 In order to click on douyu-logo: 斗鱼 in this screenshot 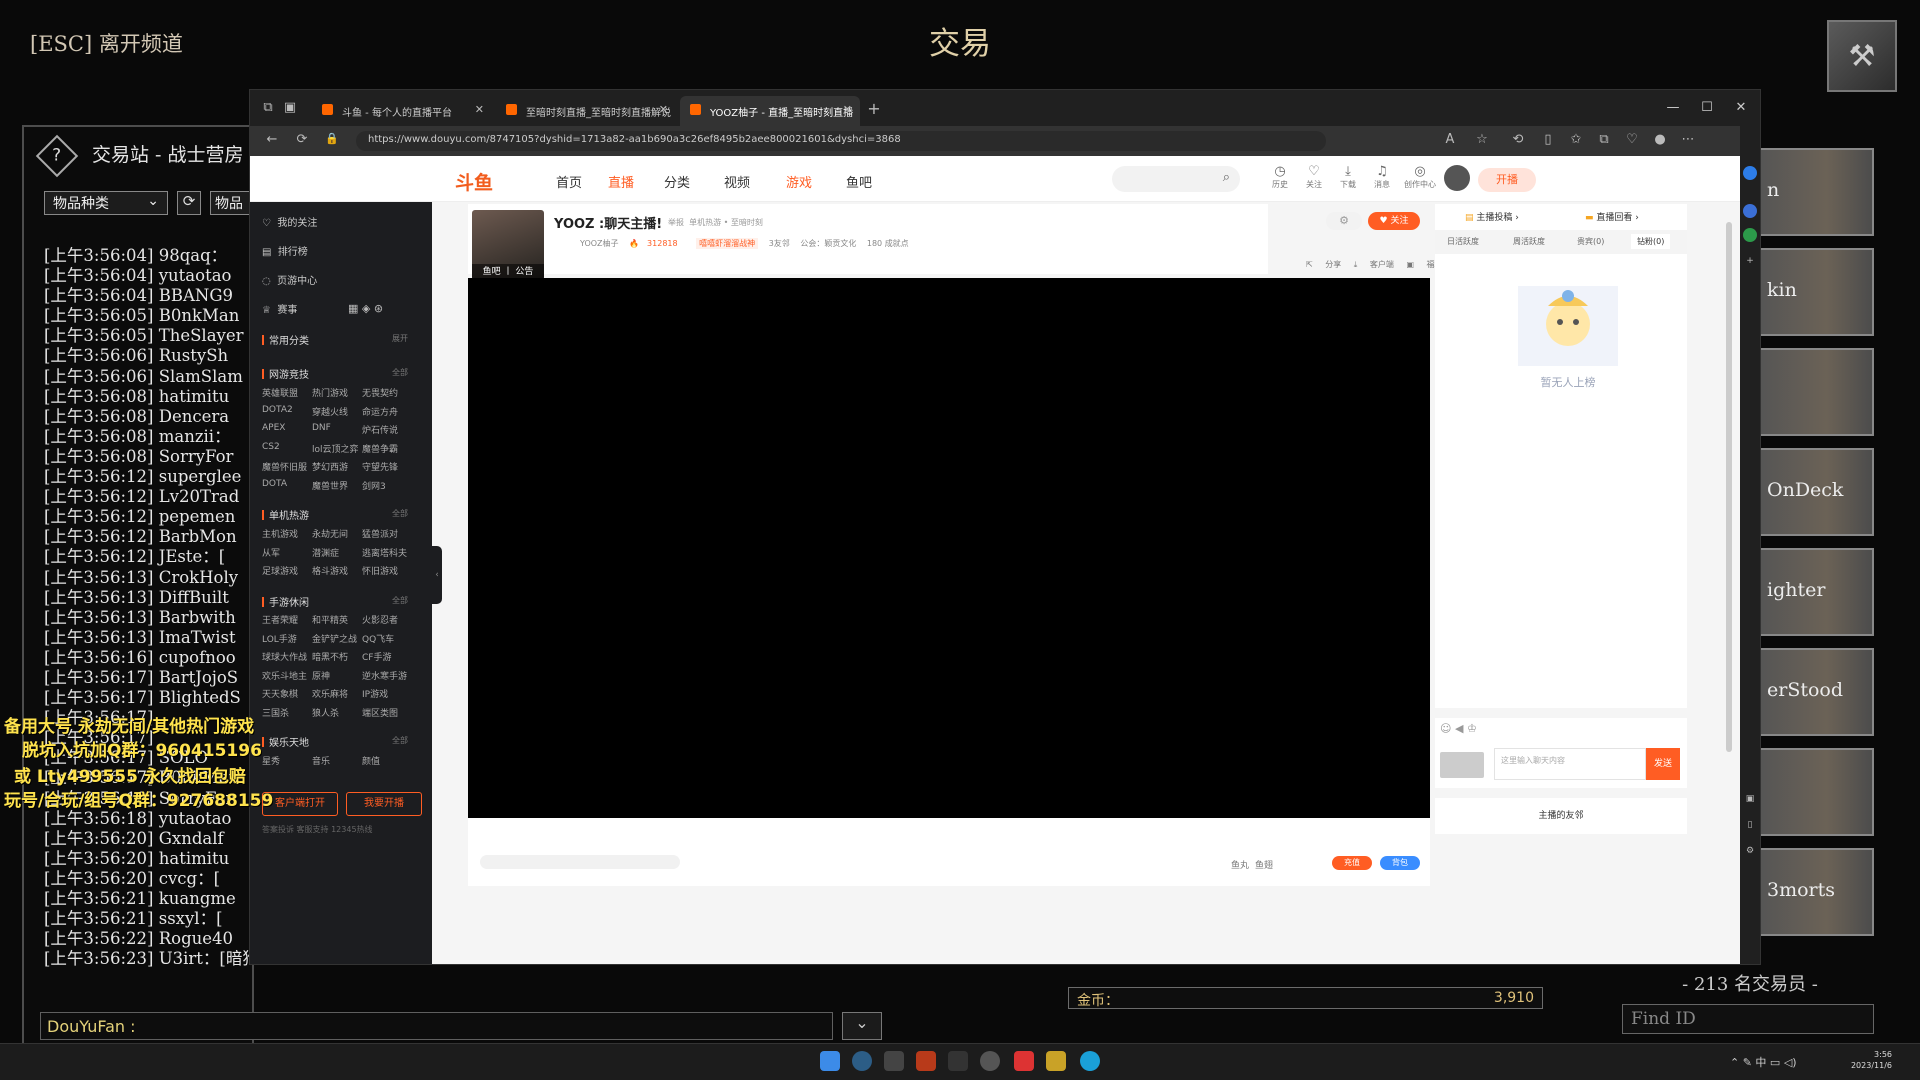, I will do `click(474, 181)`.